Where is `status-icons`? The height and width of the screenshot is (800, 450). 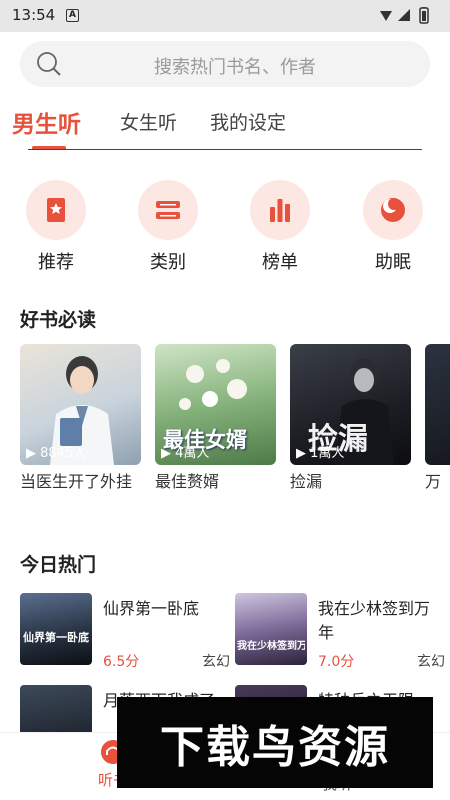
status-icons is located at coordinates (408, 17).